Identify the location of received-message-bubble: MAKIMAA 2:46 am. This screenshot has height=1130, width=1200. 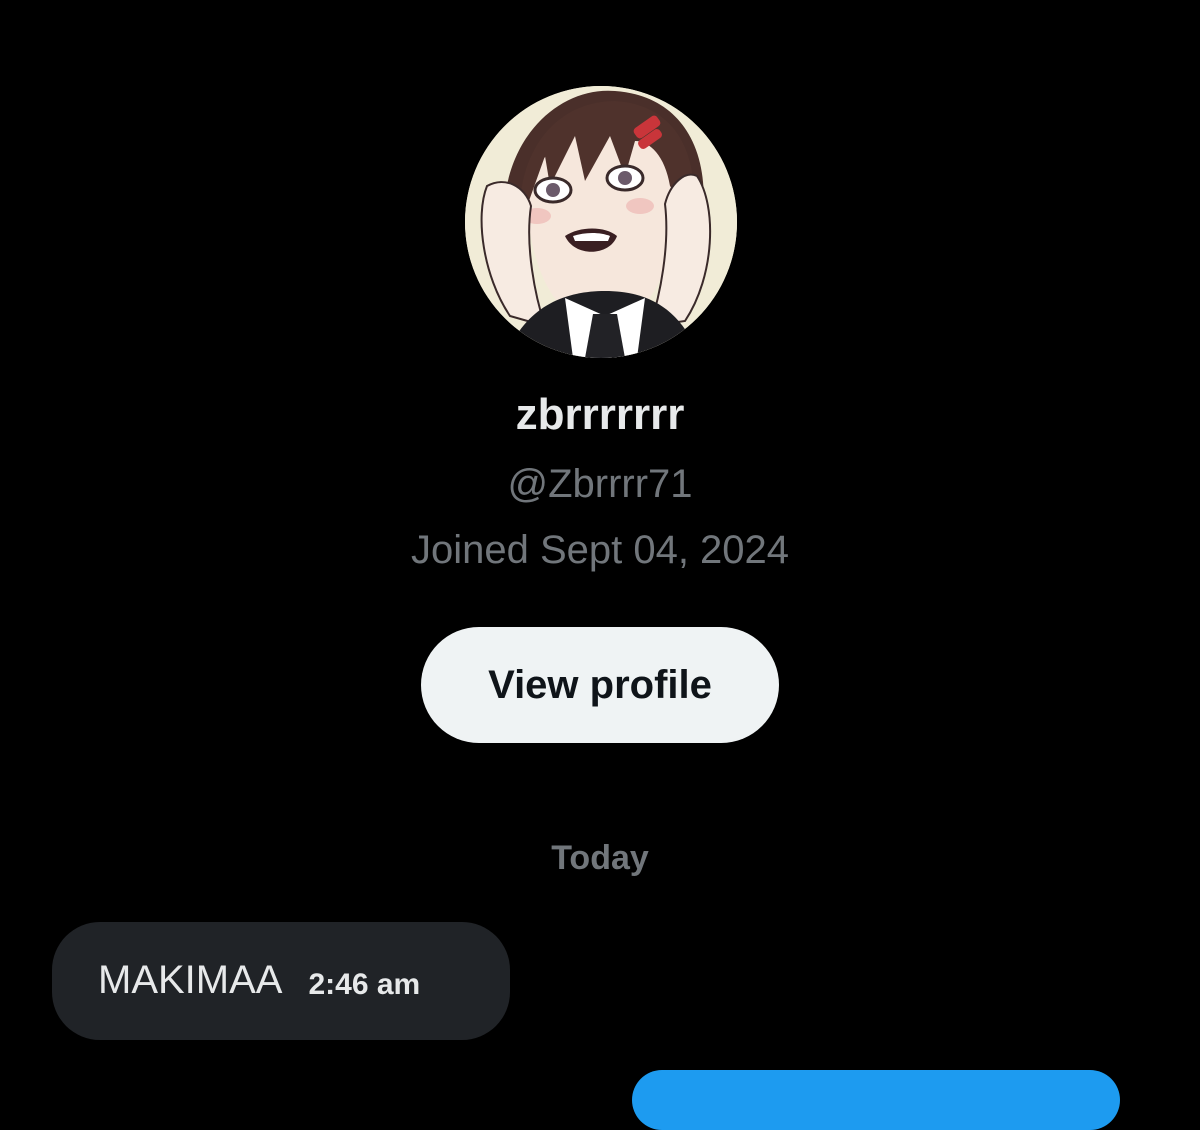
(281, 981).